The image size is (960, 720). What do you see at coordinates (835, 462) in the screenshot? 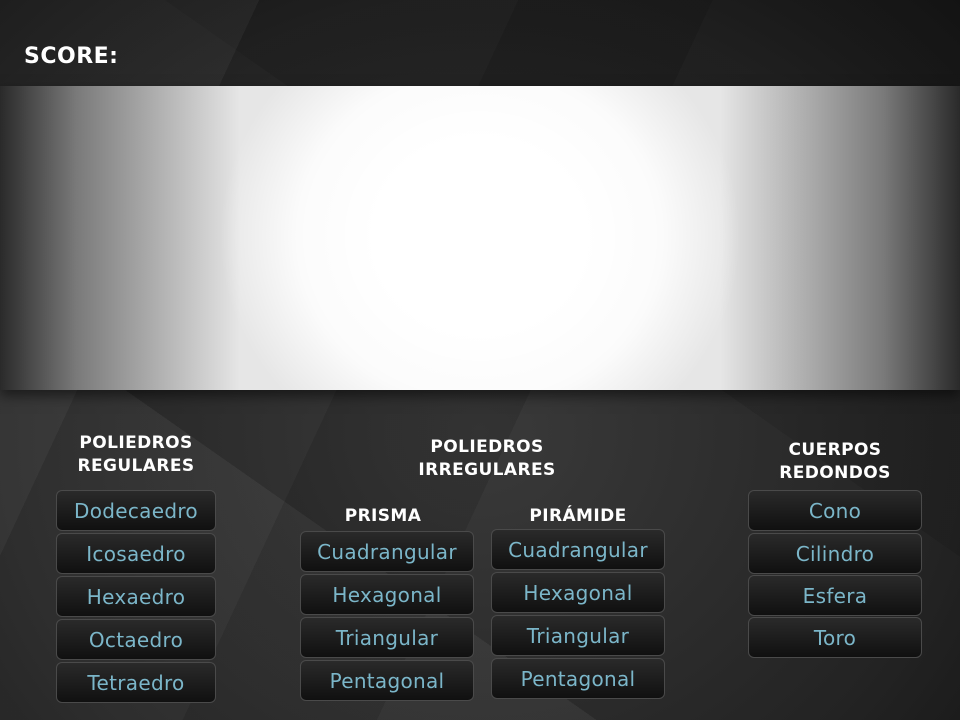
I see `redondos-heading: CUERPOS REDONDOS` at bounding box center [835, 462].